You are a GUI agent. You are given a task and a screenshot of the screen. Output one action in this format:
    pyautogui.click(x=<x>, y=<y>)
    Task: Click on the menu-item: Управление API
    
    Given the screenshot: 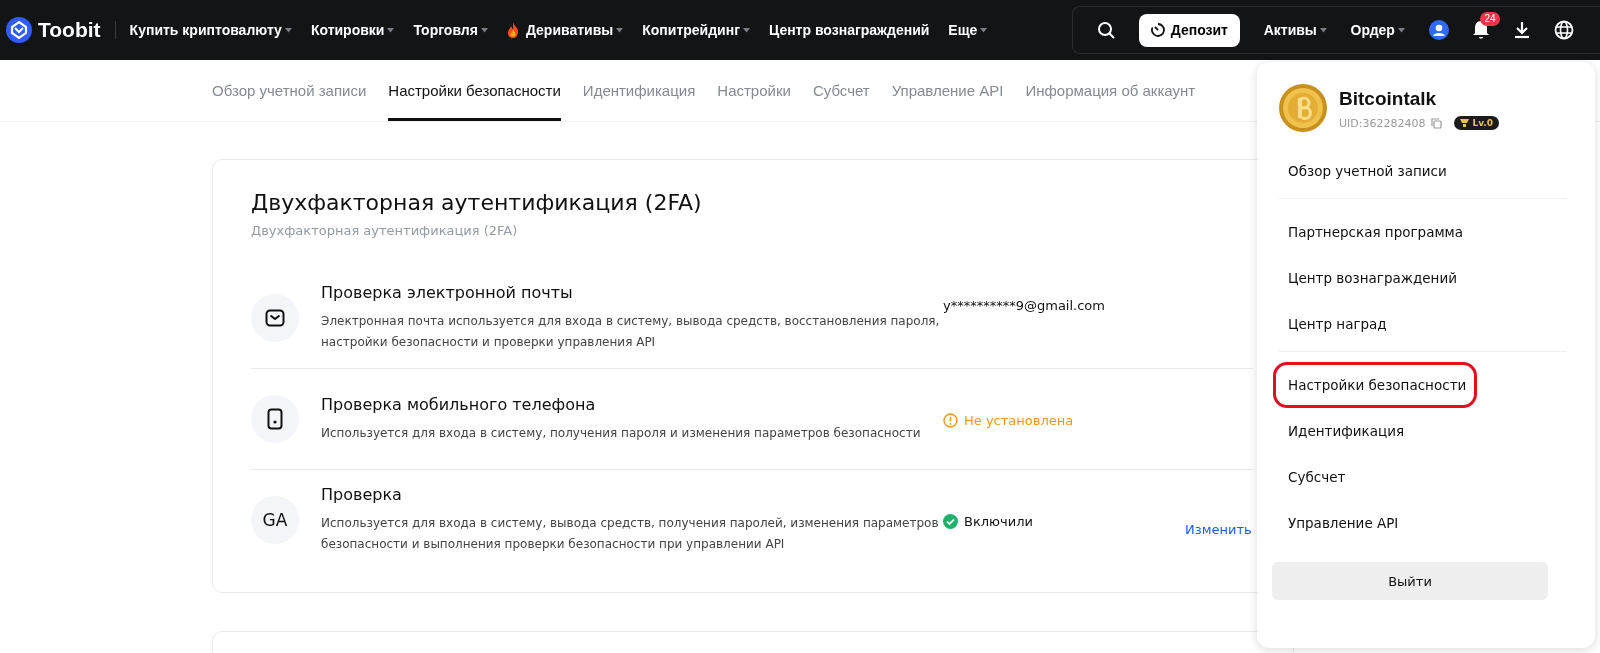 What is the action you would take?
    pyautogui.click(x=1375, y=523)
    